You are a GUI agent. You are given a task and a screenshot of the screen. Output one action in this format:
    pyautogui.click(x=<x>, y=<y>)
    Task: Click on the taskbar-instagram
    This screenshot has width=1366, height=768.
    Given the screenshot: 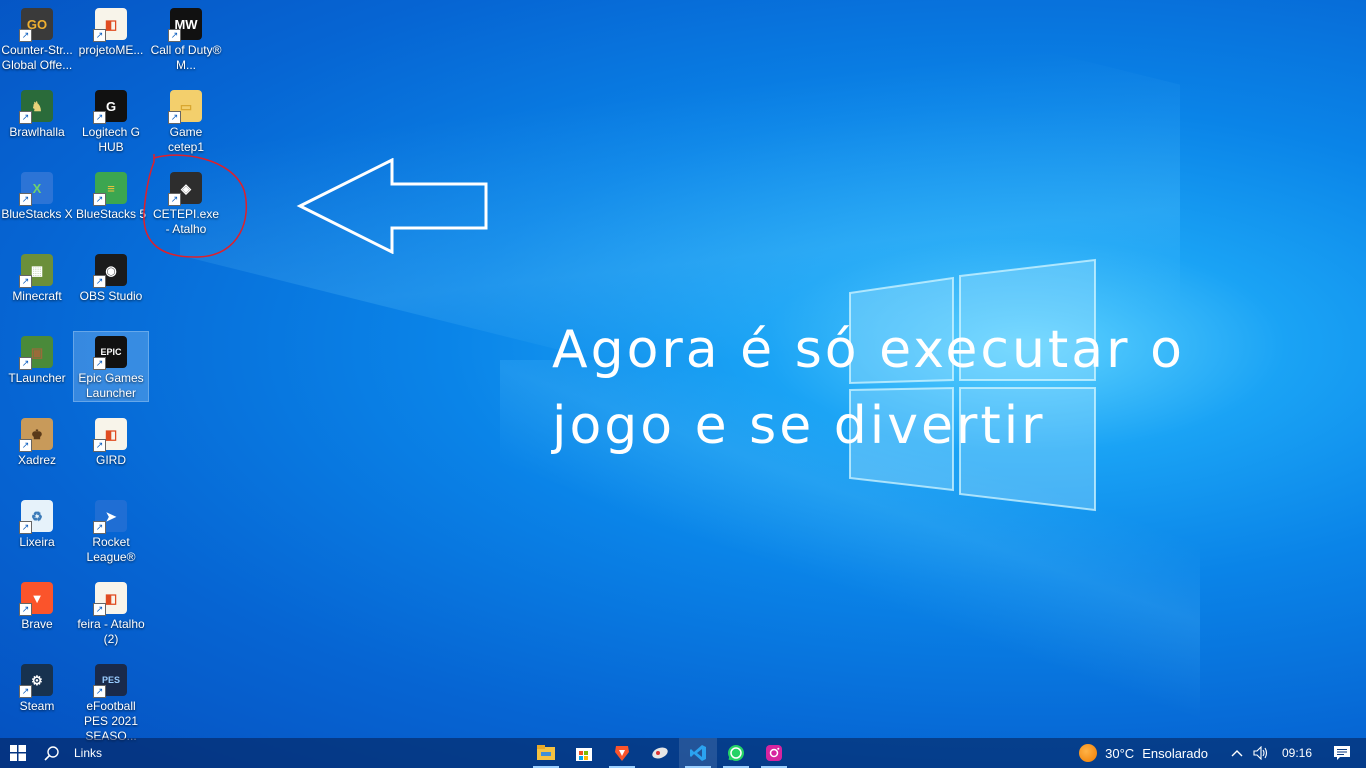 What is the action you would take?
    pyautogui.click(x=774, y=753)
    